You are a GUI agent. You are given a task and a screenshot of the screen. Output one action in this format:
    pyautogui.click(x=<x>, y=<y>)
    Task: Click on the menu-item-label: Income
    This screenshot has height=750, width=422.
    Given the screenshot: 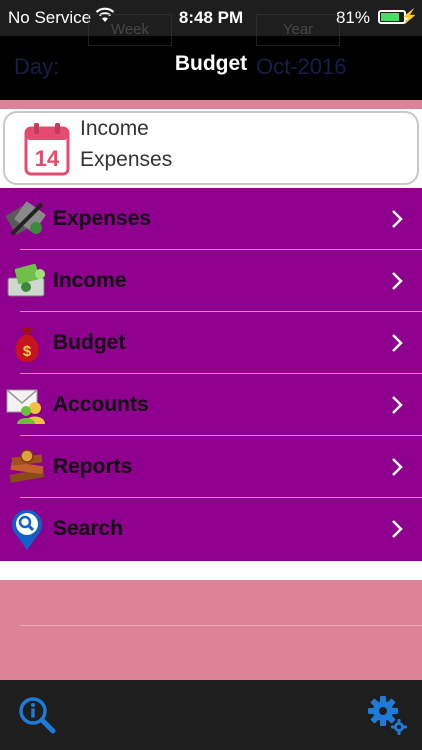 What is the action you would take?
    pyautogui.click(x=90, y=280)
    